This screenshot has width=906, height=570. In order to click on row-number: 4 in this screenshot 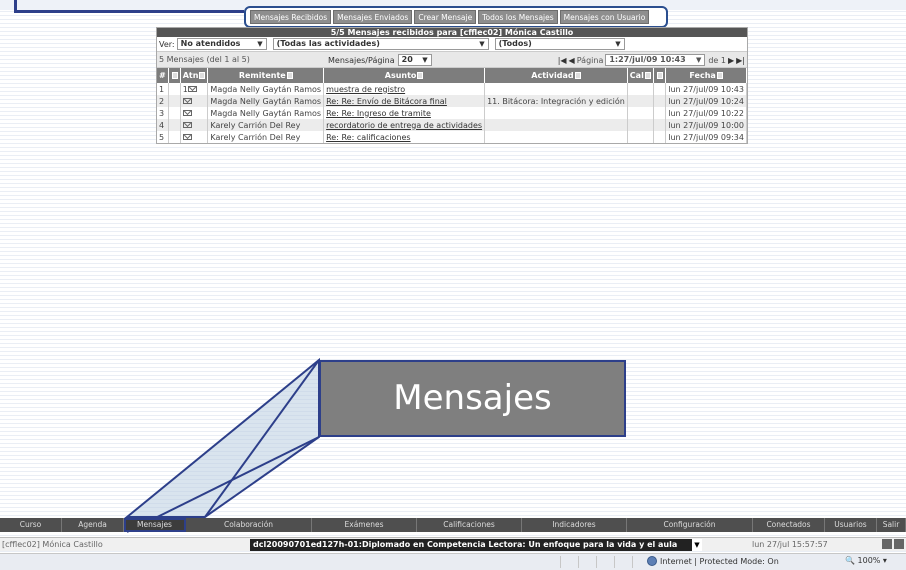, I will do `click(163, 125)`.